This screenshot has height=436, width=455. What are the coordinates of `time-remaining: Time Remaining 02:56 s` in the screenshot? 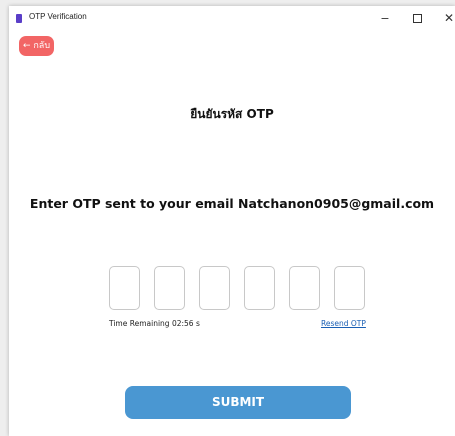 It's located at (154, 323).